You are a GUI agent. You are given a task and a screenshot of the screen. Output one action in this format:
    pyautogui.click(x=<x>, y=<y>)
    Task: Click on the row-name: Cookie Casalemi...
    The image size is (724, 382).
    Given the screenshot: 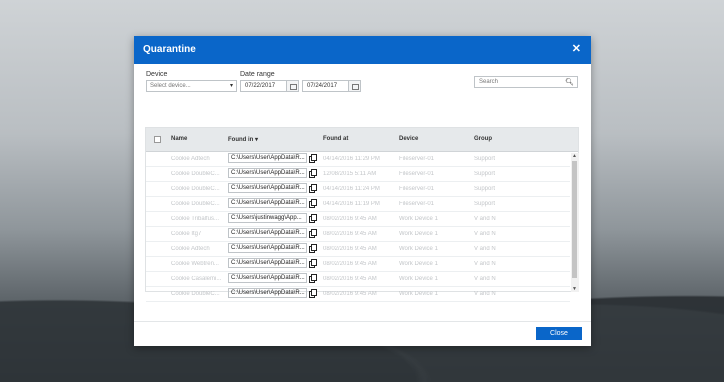 What is the action you would take?
    pyautogui.click(x=196, y=279)
    